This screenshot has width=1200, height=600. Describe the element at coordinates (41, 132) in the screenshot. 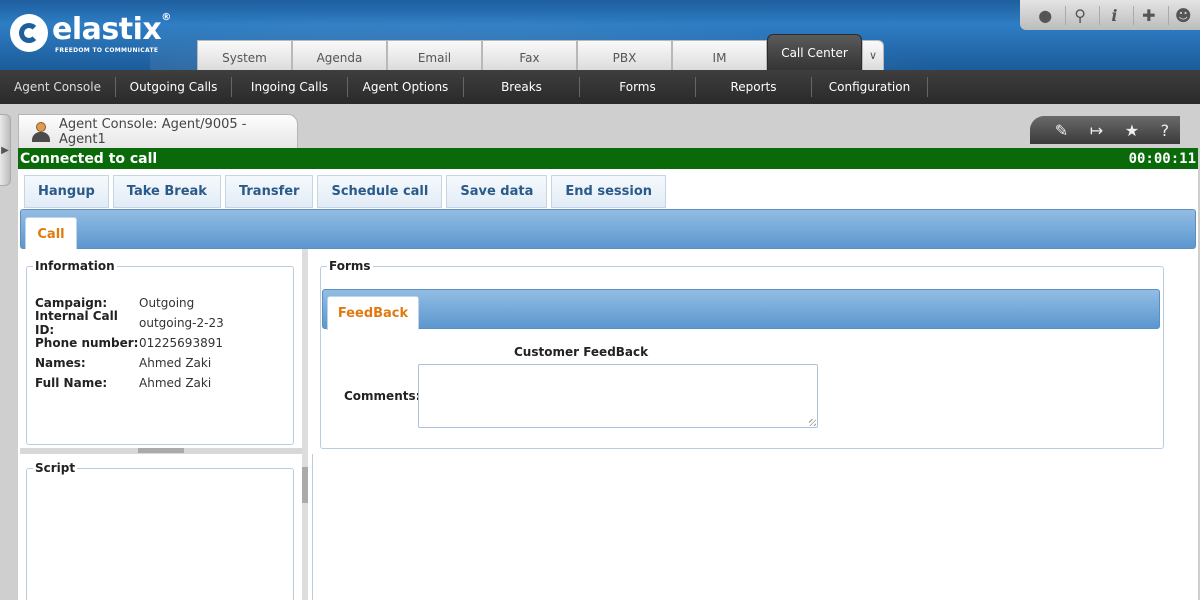

I see `agent-icon` at that location.